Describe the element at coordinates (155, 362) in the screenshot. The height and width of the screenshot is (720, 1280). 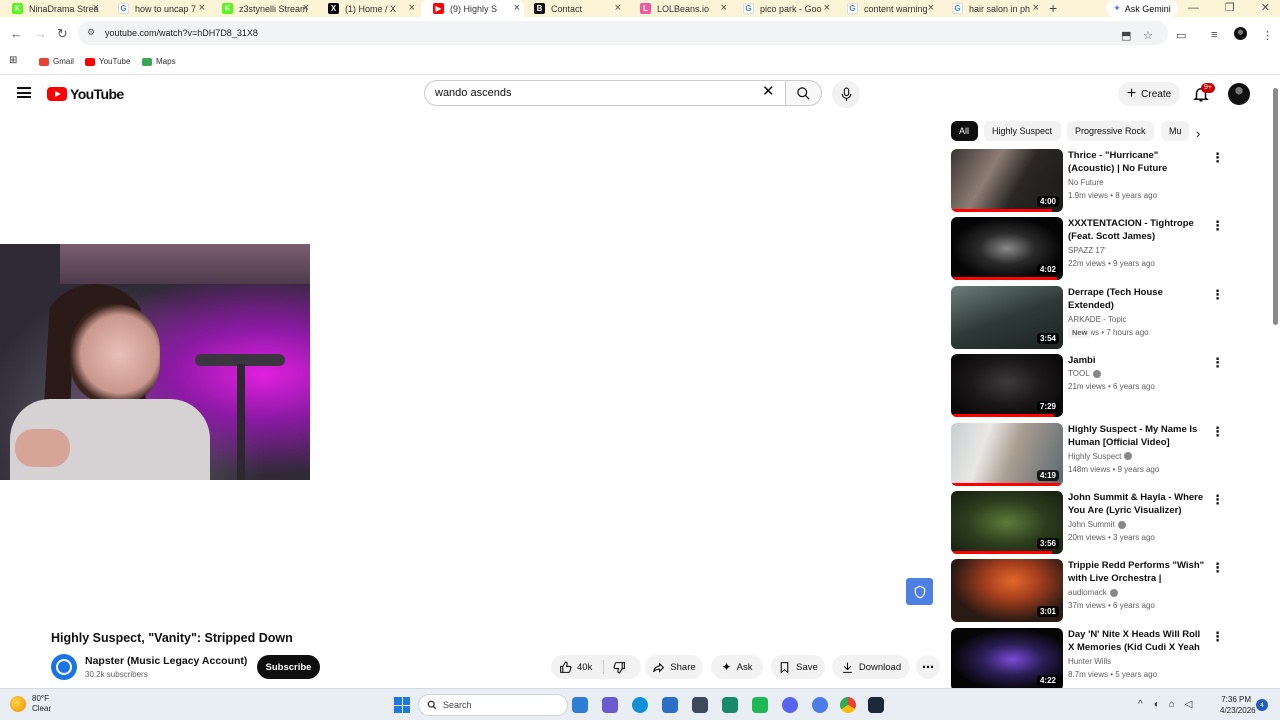
I see `video-player` at that location.